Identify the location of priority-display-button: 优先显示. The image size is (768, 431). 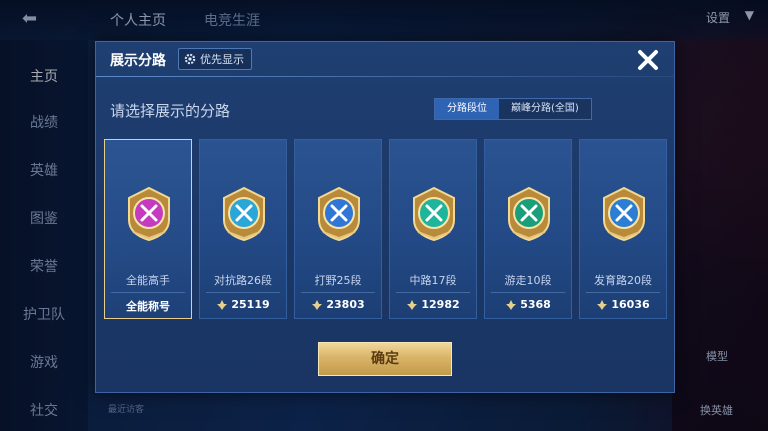
(215, 59).